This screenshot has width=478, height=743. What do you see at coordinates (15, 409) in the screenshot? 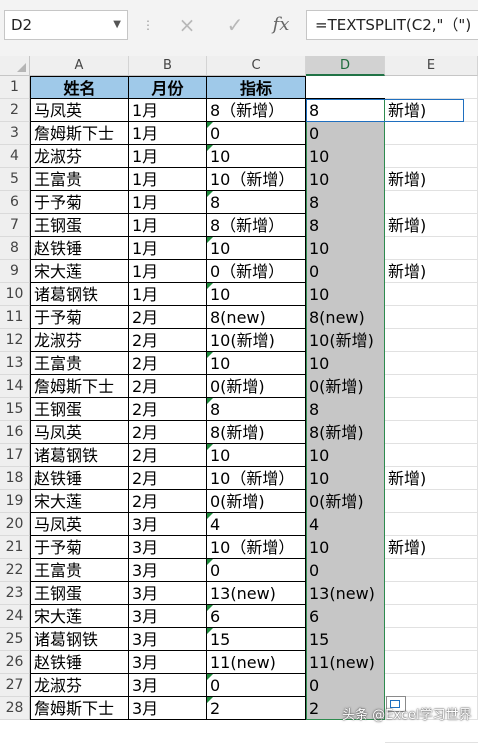
I see `row-header-15: 15` at bounding box center [15, 409].